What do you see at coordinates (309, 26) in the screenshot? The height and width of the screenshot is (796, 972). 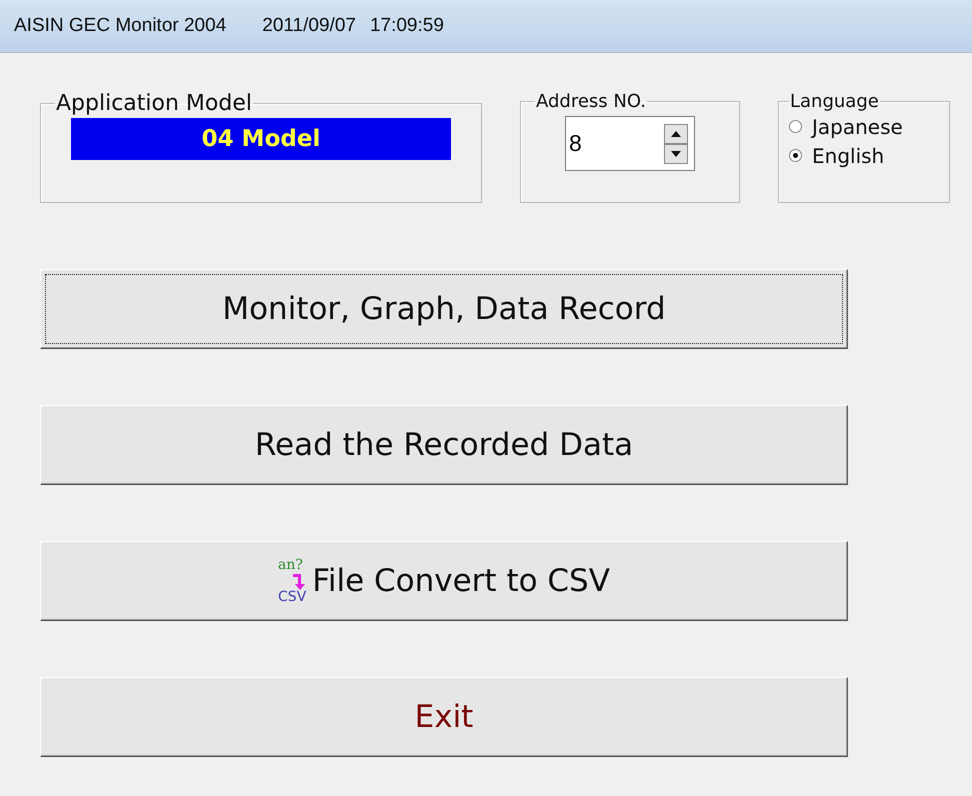 I see `date-text: 2011/09/07` at bounding box center [309, 26].